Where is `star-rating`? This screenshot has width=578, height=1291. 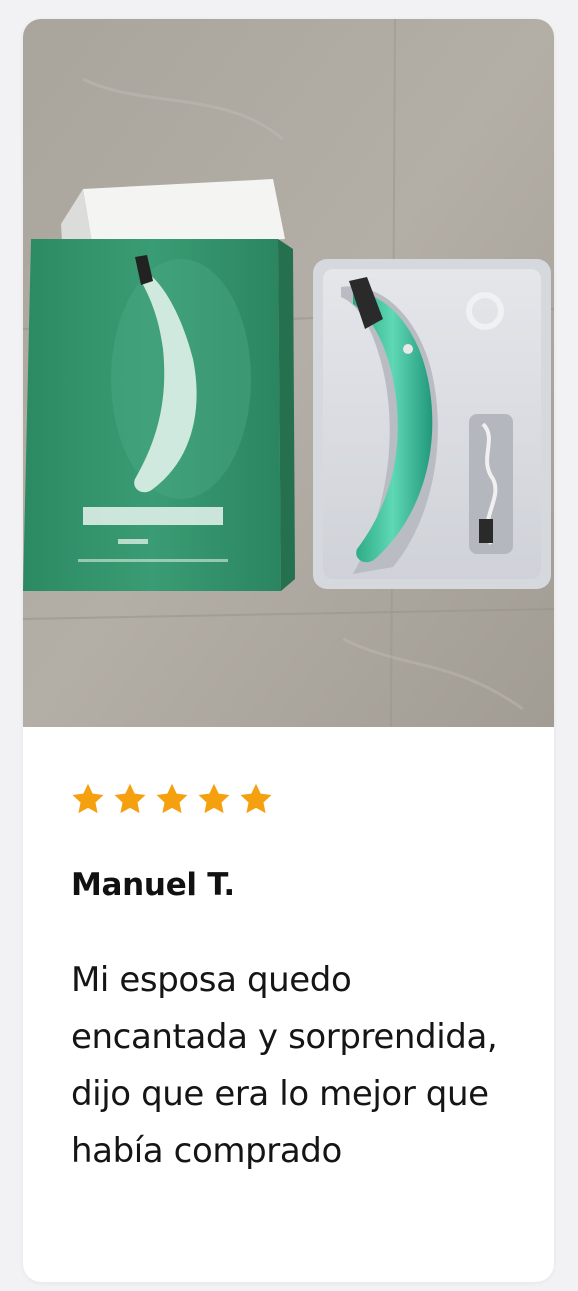 star-rating is located at coordinates (172, 799).